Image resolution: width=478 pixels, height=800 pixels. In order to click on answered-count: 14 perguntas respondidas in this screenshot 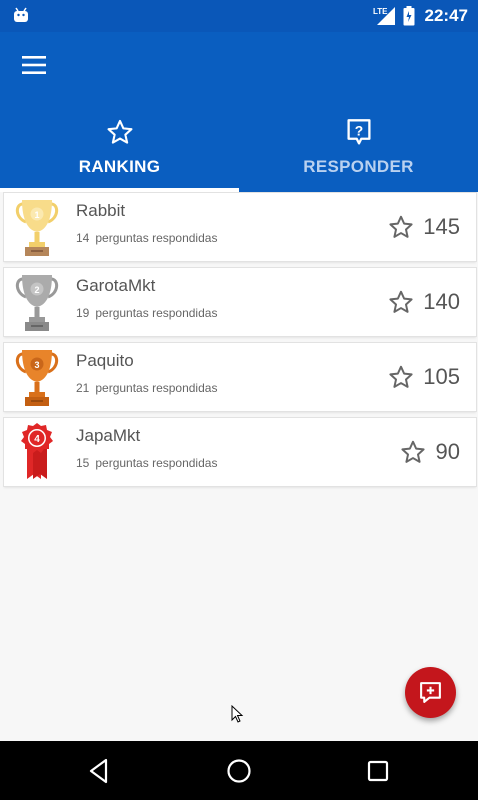, I will do `click(149, 238)`.